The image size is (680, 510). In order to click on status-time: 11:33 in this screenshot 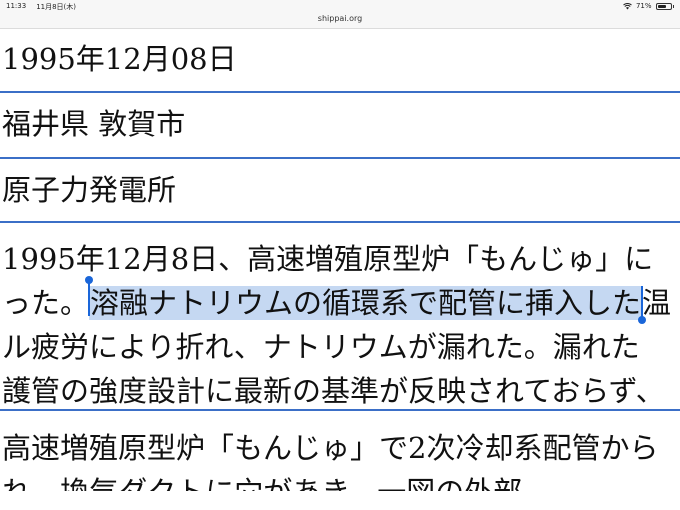, I will do `click(16, 6)`.